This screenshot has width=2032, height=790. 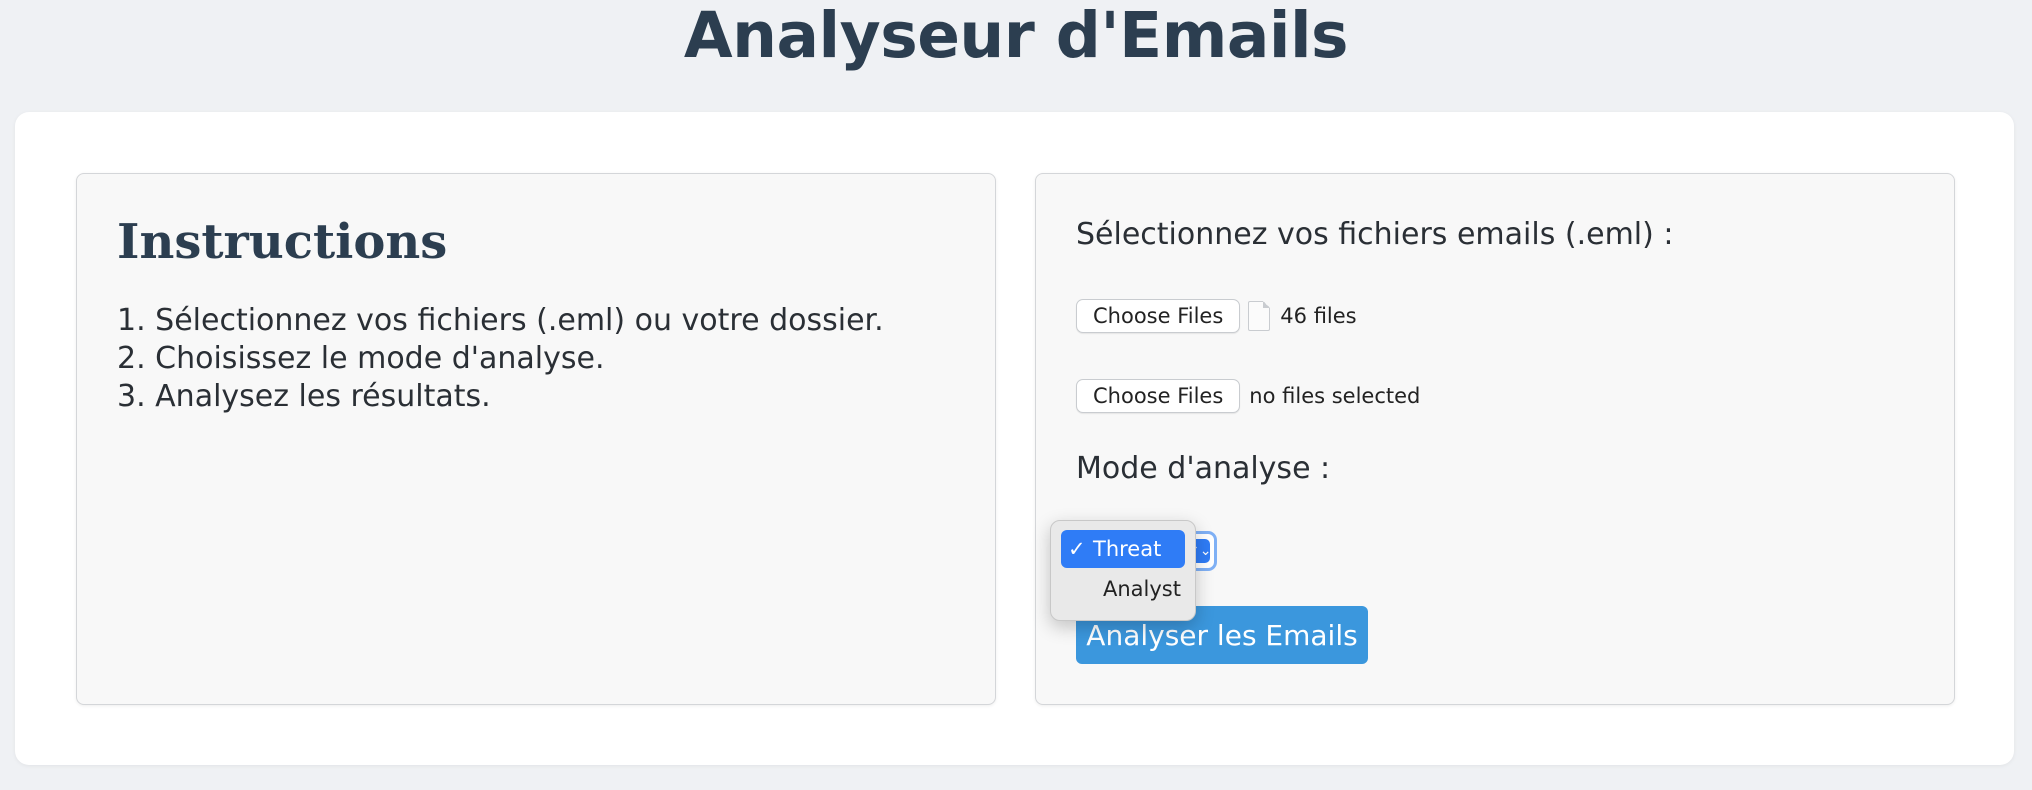 What do you see at coordinates (1158, 396) in the screenshot?
I see `choose-folder-button: Choose Files` at bounding box center [1158, 396].